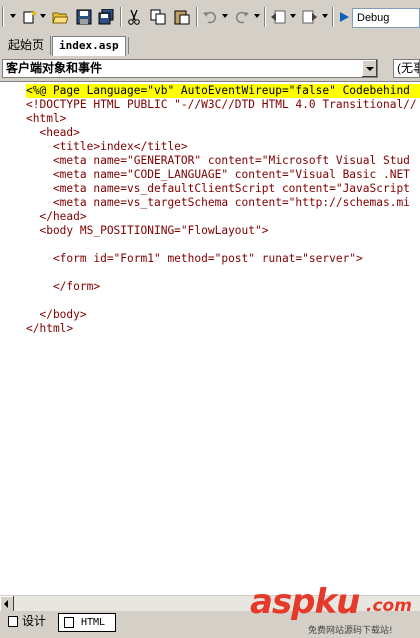  I want to click on site-watermark: aspku .com 免费网站源码下载站!, so click(335, 608).